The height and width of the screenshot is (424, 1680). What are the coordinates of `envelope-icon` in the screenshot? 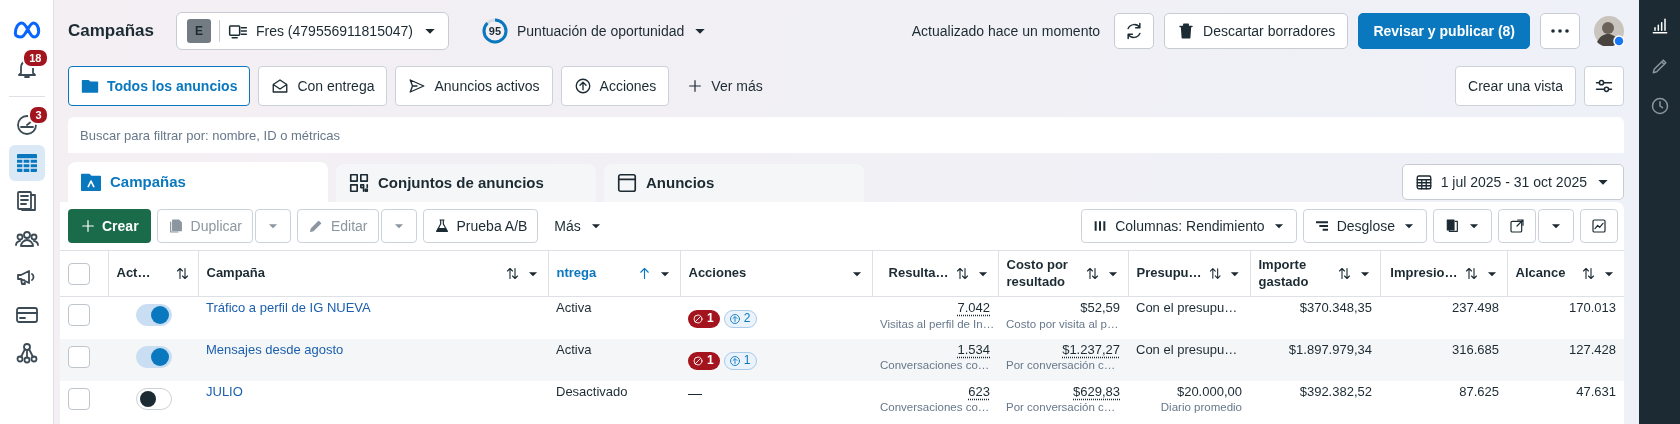 It's located at (280, 86).